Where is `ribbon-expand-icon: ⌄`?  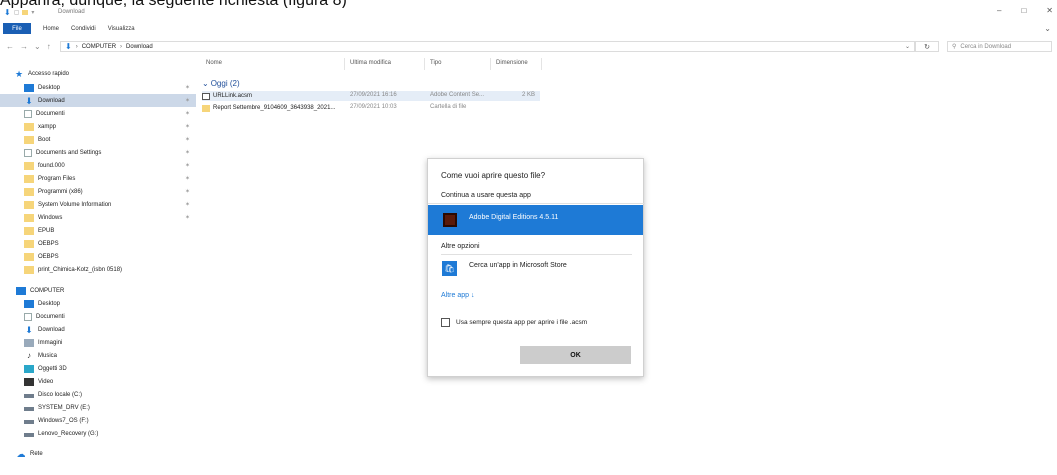 ribbon-expand-icon: ⌄ is located at coordinates (1047, 28).